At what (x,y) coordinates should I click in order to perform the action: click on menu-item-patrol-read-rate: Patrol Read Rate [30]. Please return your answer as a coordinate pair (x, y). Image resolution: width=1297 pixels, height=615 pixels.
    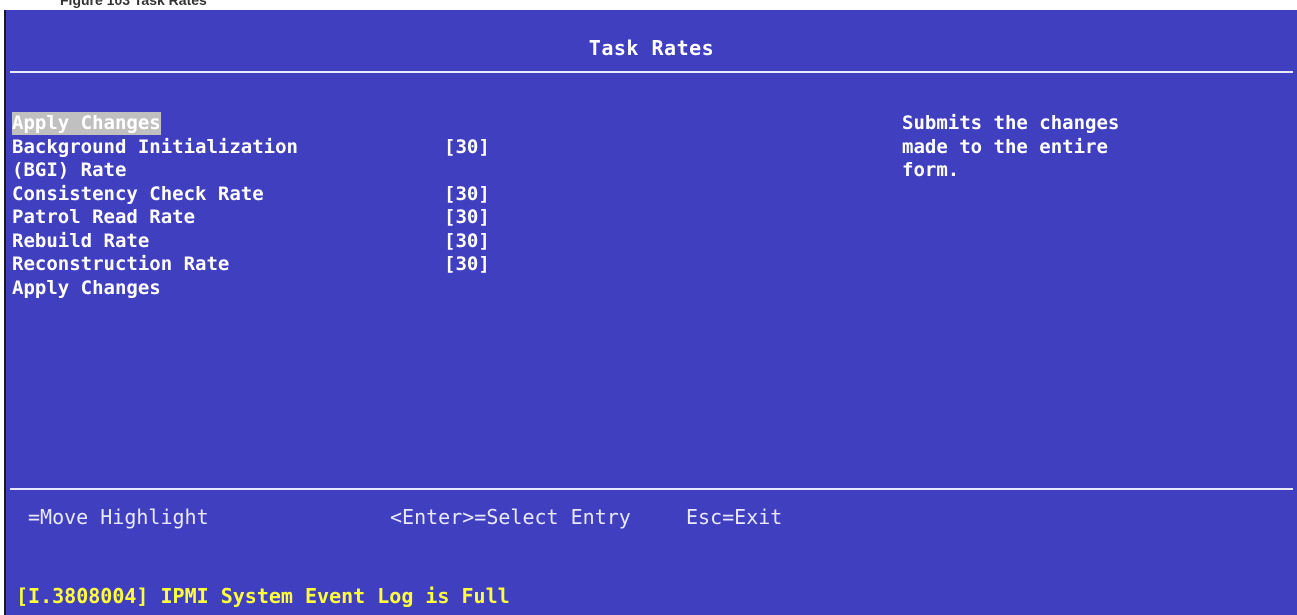
    Looking at the image, I should click on (292, 218).